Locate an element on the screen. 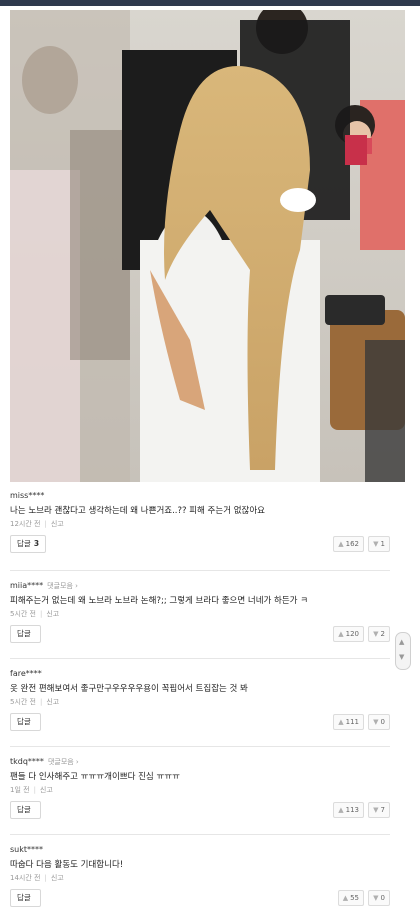 Image resolution: width=420 pixels, height=922 pixels. upvote-button: ▲ 120 is located at coordinates (348, 634).